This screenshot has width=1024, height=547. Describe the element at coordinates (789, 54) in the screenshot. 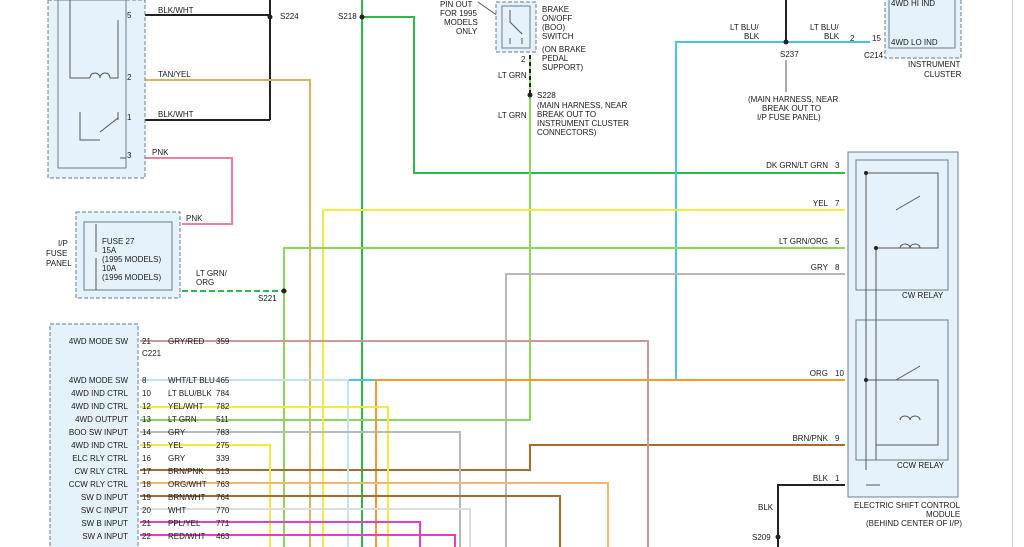

I see `splice-s237-label: S237` at that location.